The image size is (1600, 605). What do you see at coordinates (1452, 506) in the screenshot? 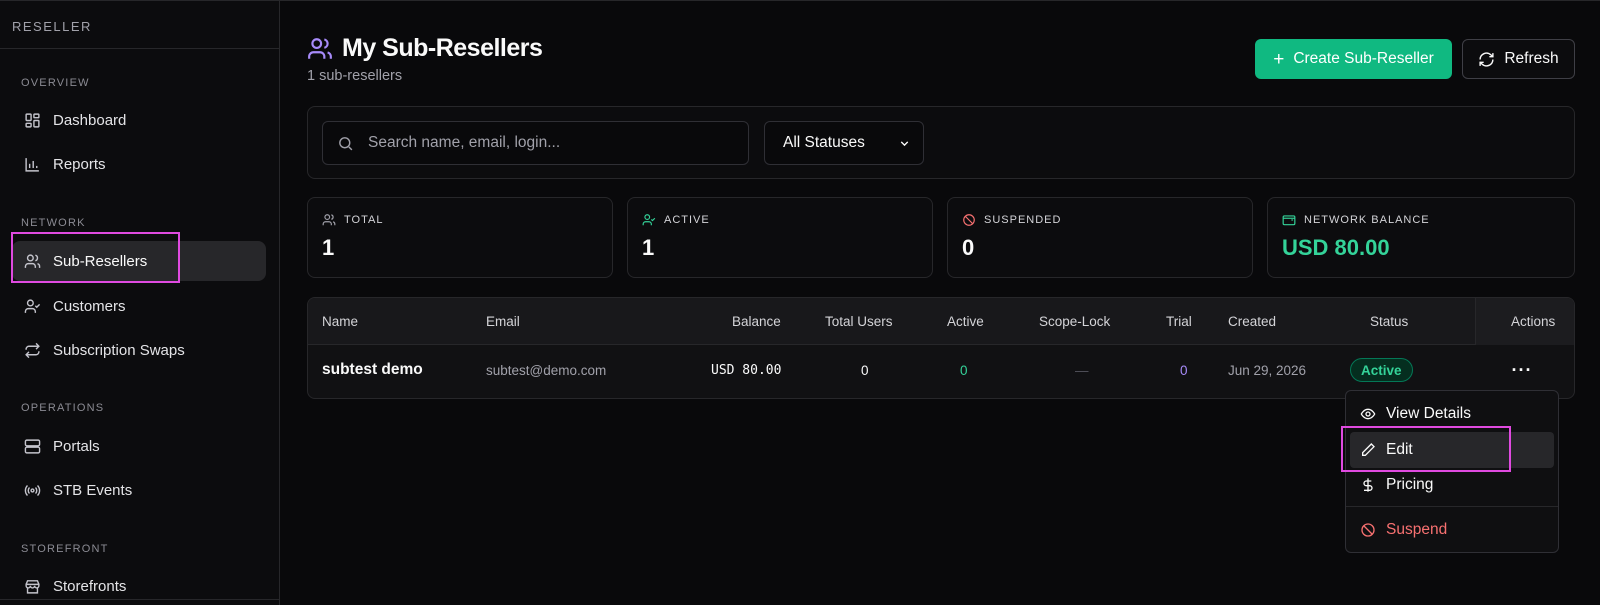
I see `menu-divider` at bounding box center [1452, 506].